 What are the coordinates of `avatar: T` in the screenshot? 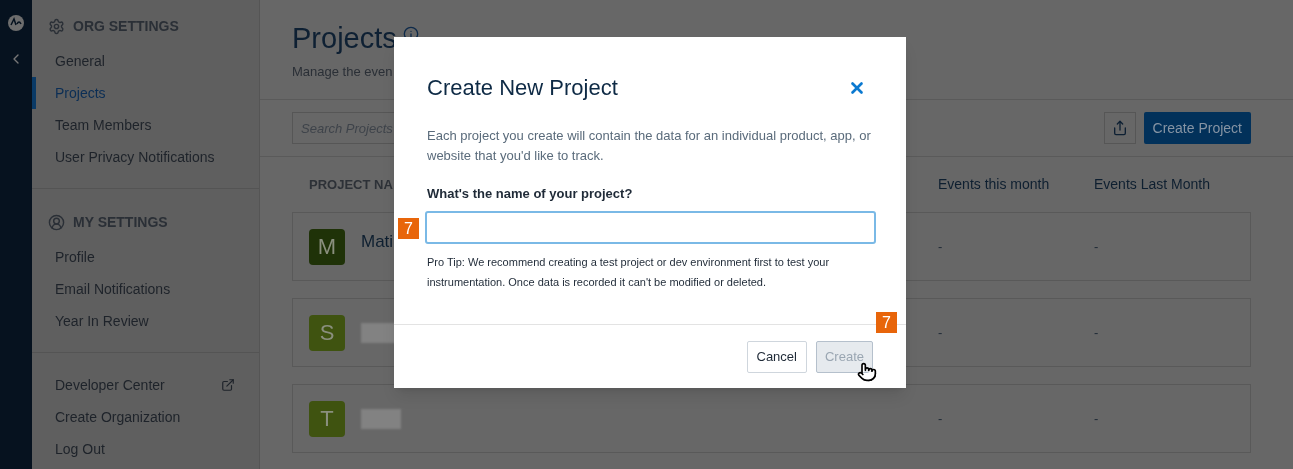 It's located at (327, 418).